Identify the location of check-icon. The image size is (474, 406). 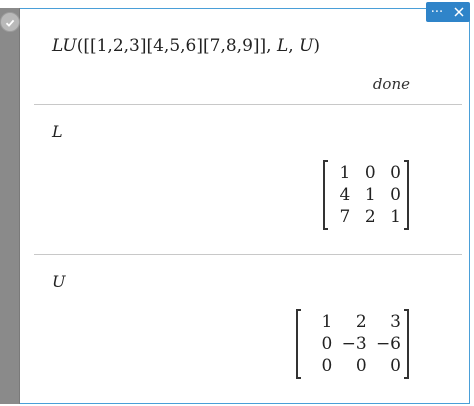
(10, 22).